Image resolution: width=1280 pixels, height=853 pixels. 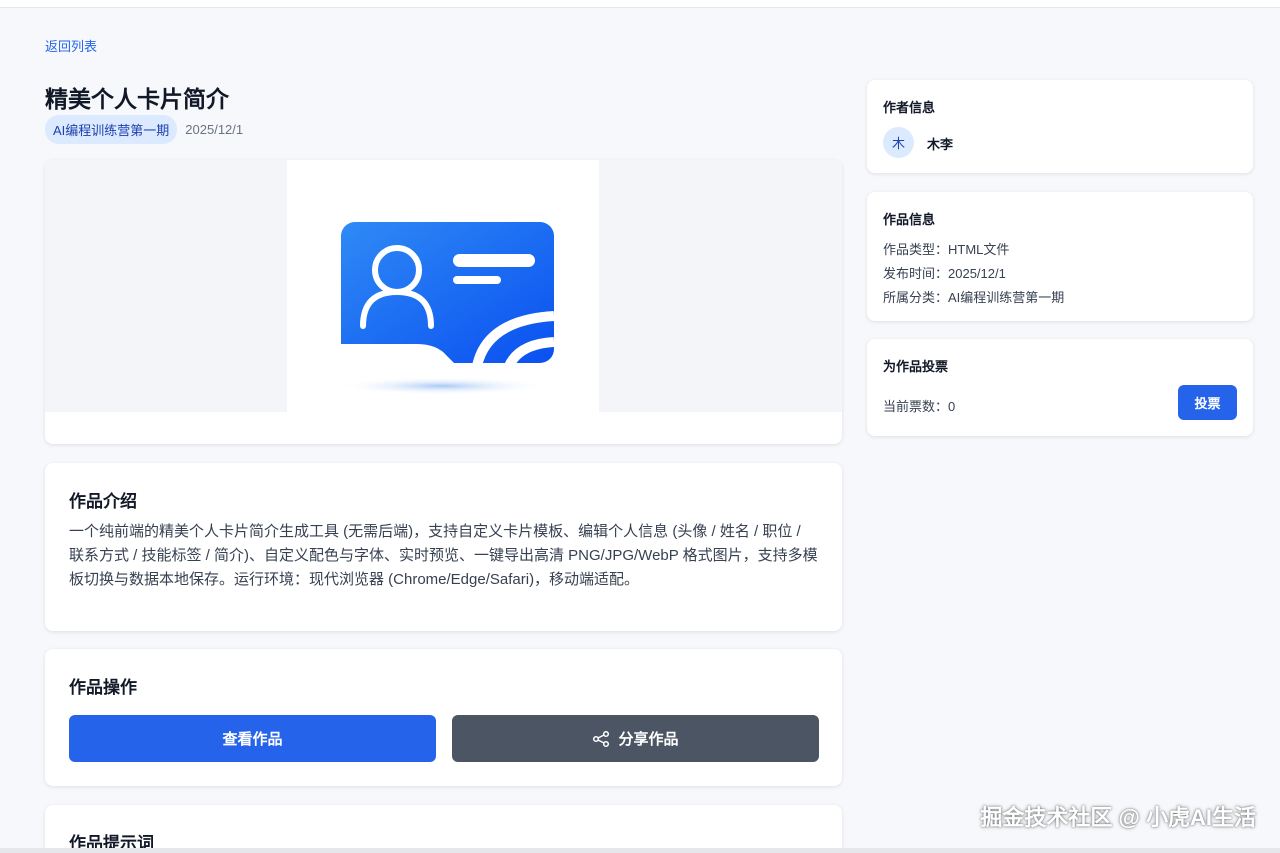 I want to click on id-card-icon, so click(x=446, y=308).